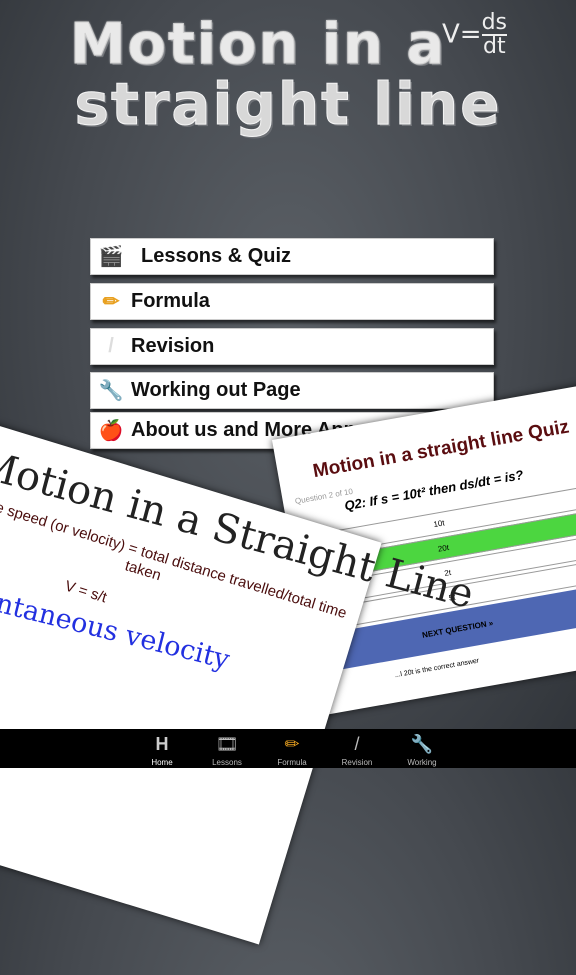 This screenshot has width=576, height=975. Describe the element at coordinates (288, 104) in the screenshot. I see `title-line-2: straight line` at that location.